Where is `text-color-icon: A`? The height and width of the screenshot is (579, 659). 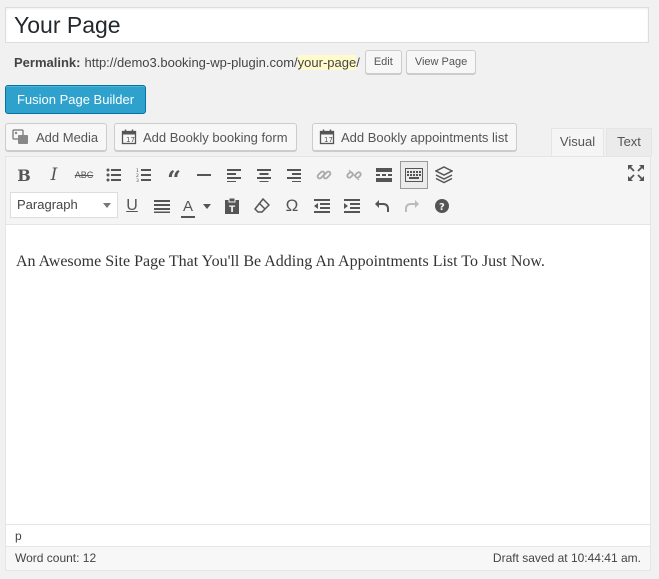 text-color-icon: A is located at coordinates (197, 206).